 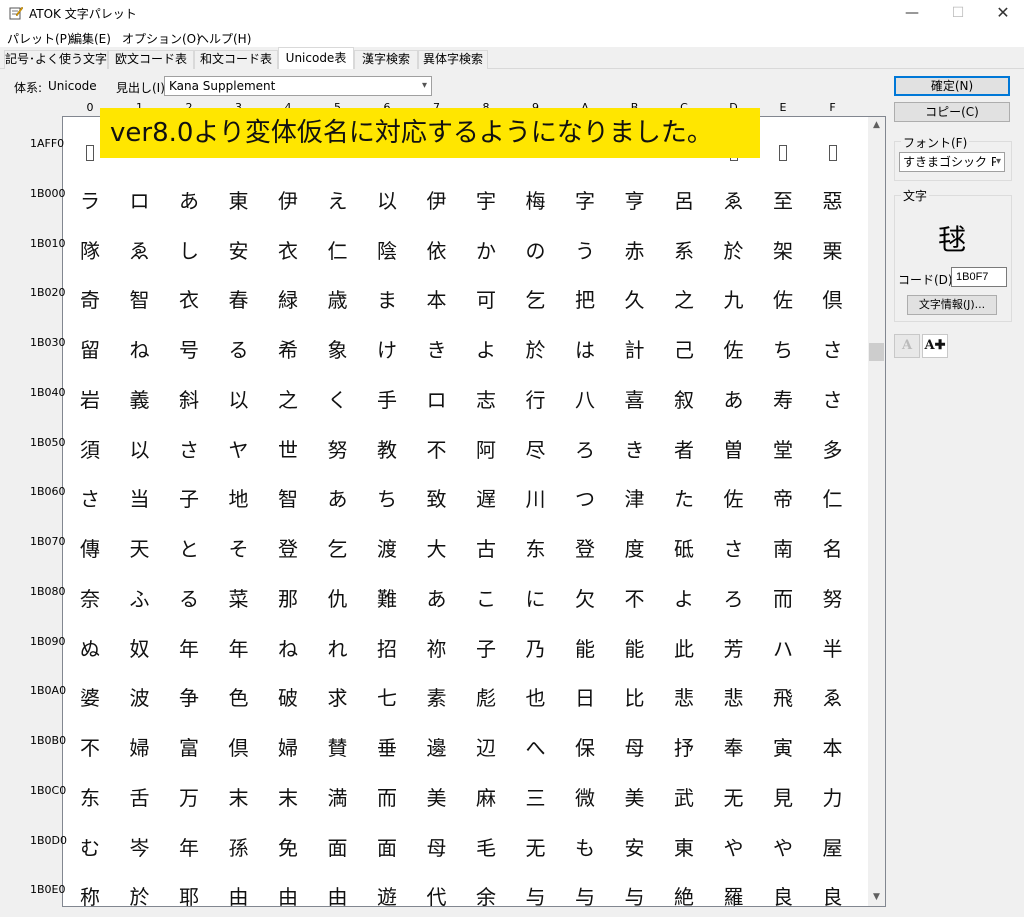 I want to click on char-cell: 之, so click(x=684, y=300).